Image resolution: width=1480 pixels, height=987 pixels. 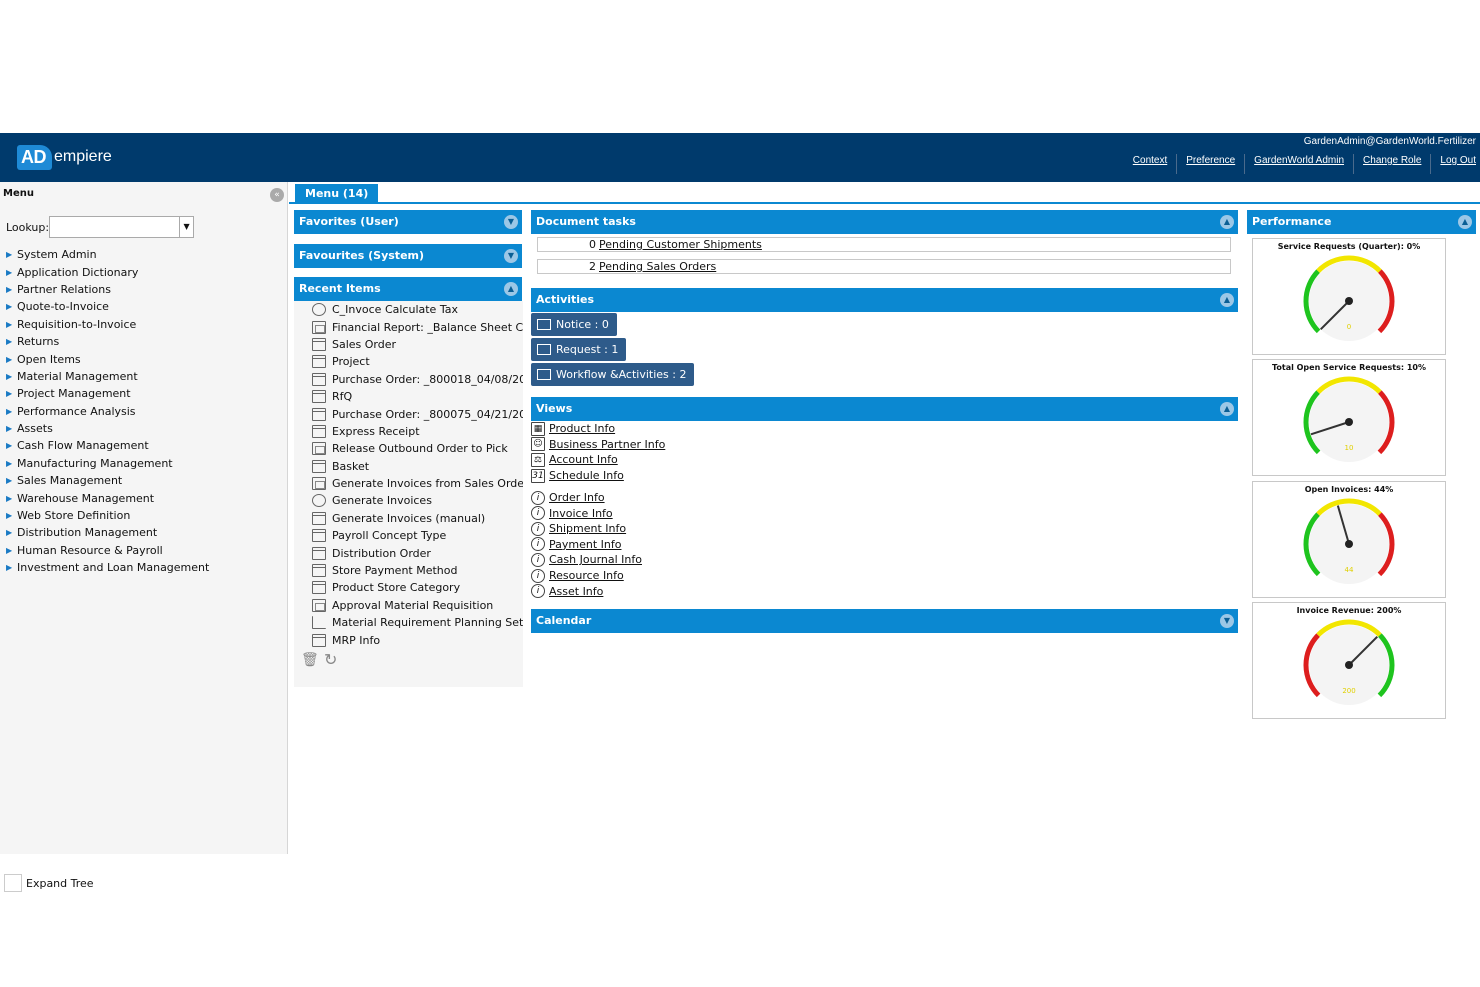 What do you see at coordinates (613, 374) in the screenshot?
I see `workflow-activities-button: Workflow &Activities : 2` at bounding box center [613, 374].